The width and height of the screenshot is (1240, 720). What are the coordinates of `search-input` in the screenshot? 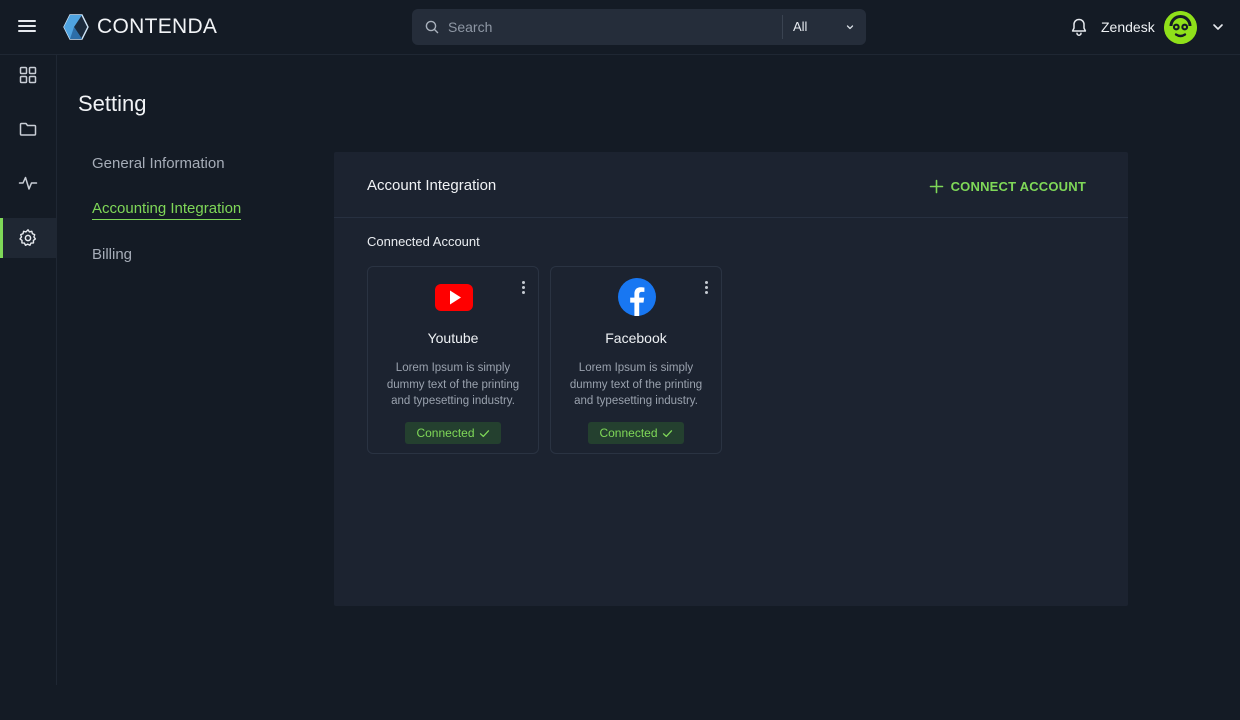 It's located at (613, 27).